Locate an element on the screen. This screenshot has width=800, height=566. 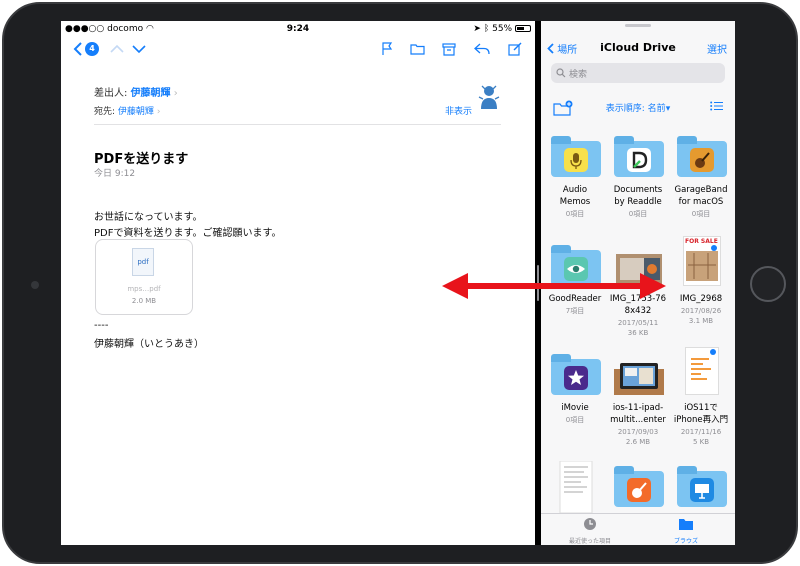
photo-thumbnail: FOR SALE is located at coordinates (702, 261).